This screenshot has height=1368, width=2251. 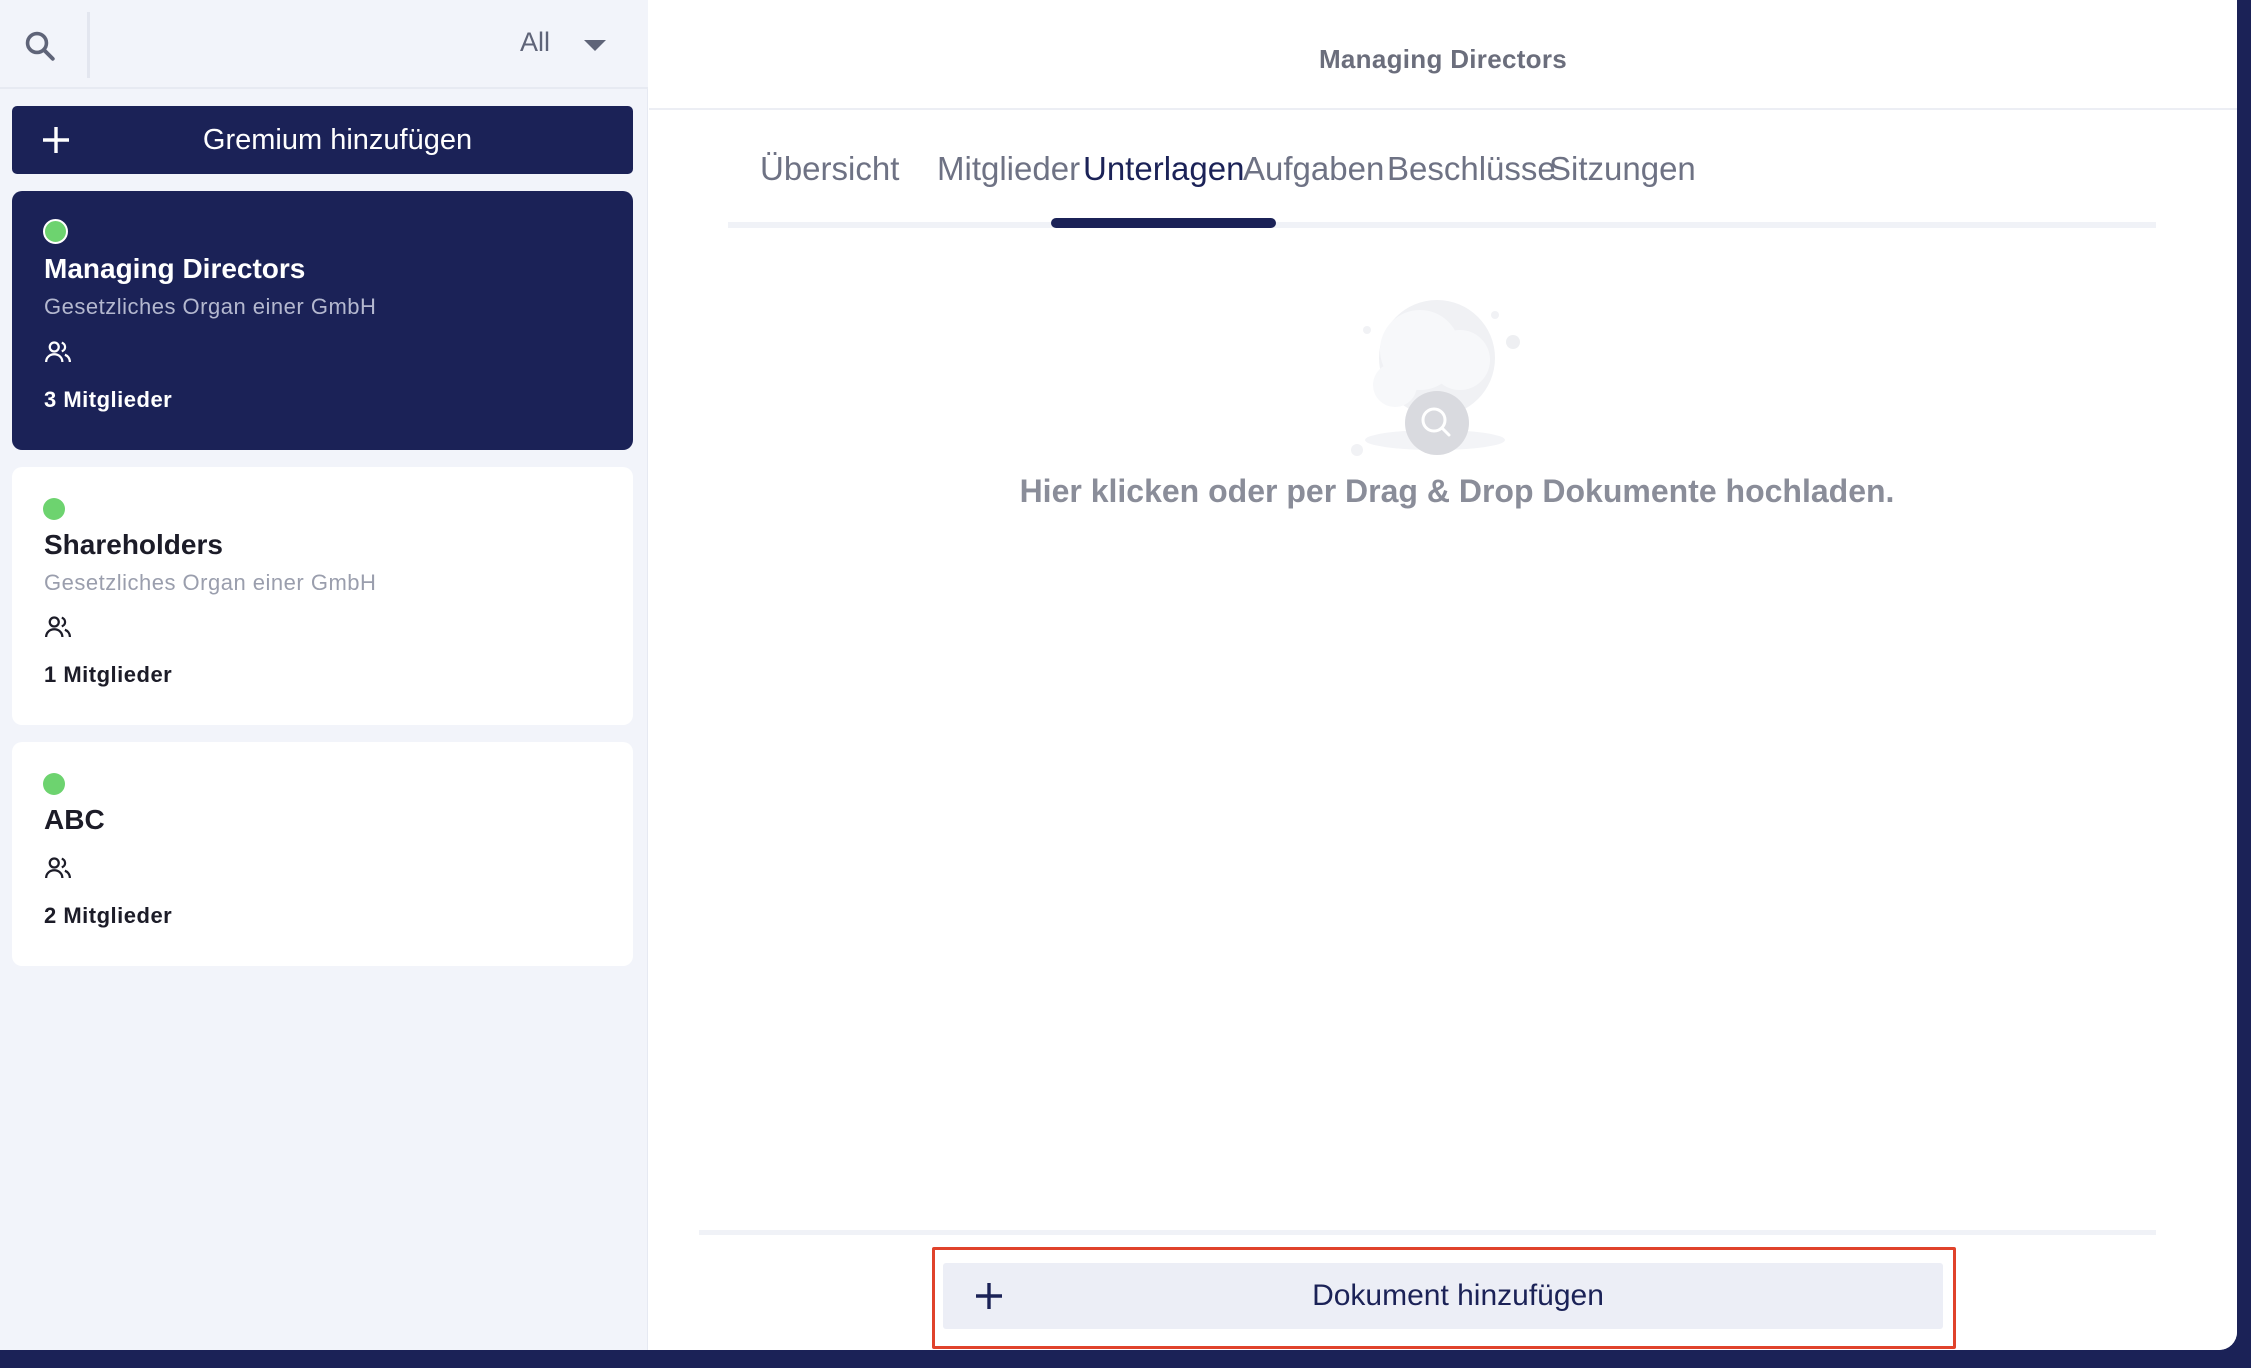 I want to click on committee-name: ABC, so click(x=74, y=819).